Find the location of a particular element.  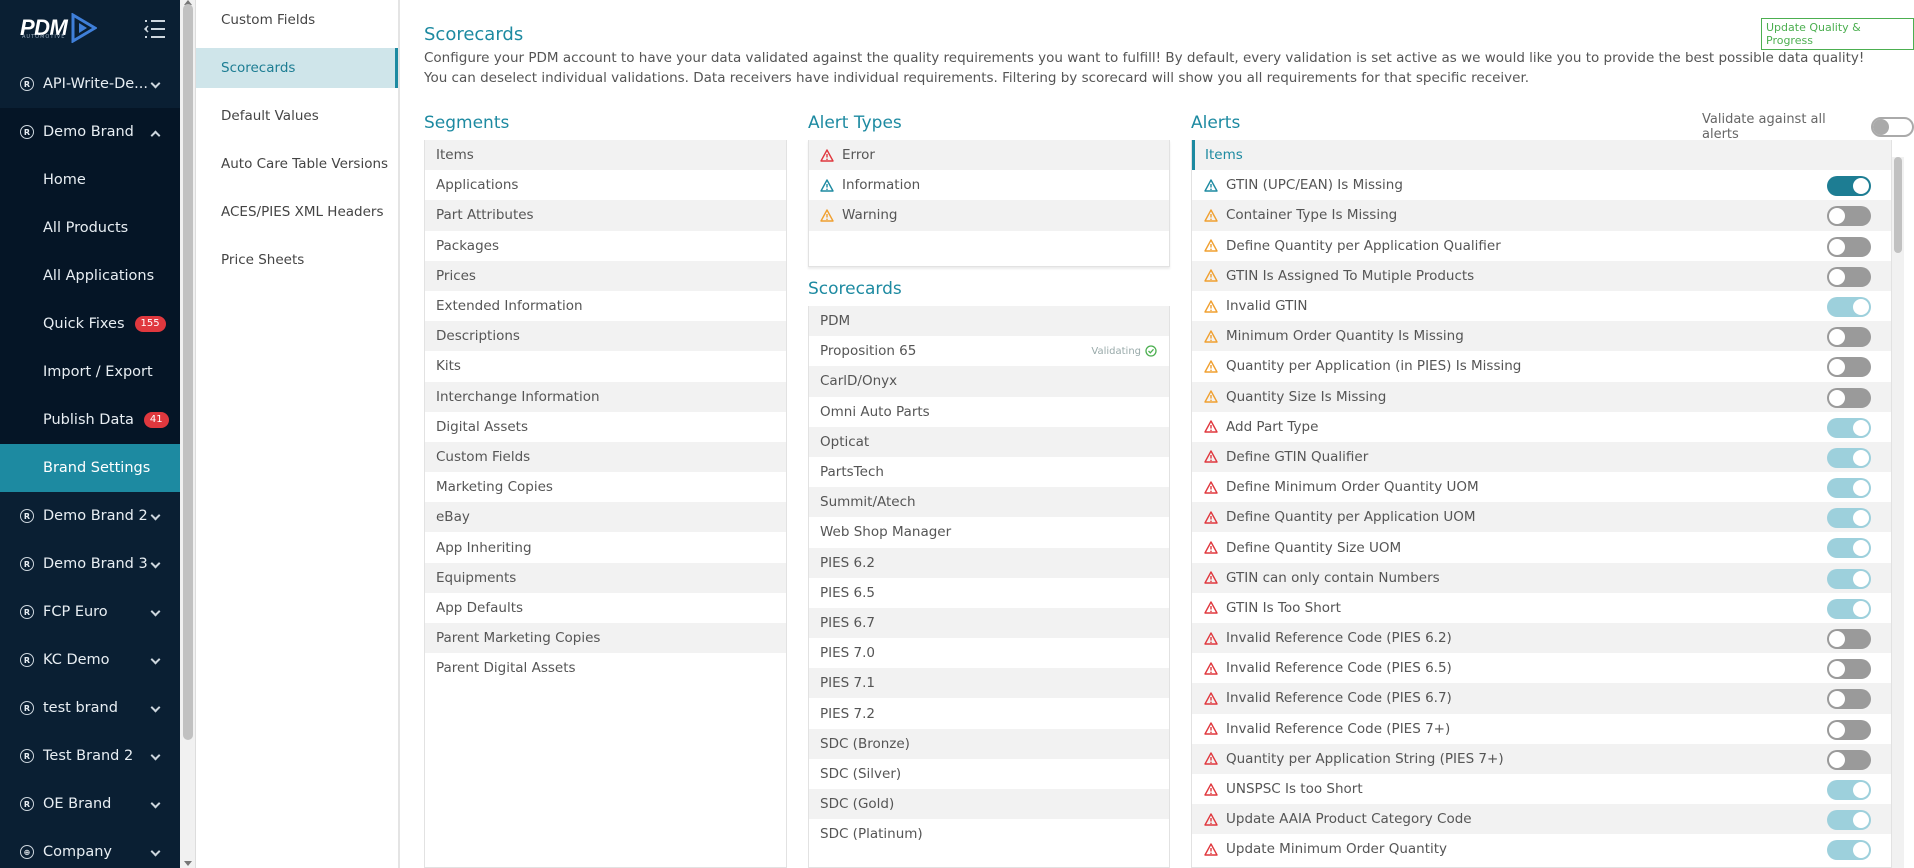

segment-item: App Inheriting is located at coordinates (605, 547).